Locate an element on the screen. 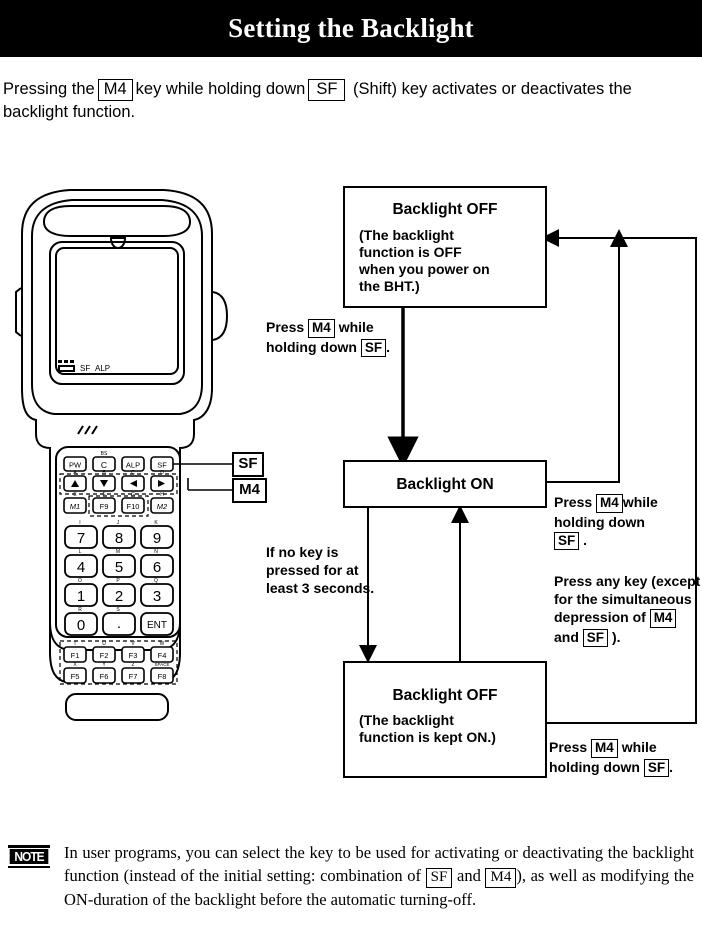  flowchart-label-off-to-on: Press M4 while holding down SF. is located at coordinates (341, 338).